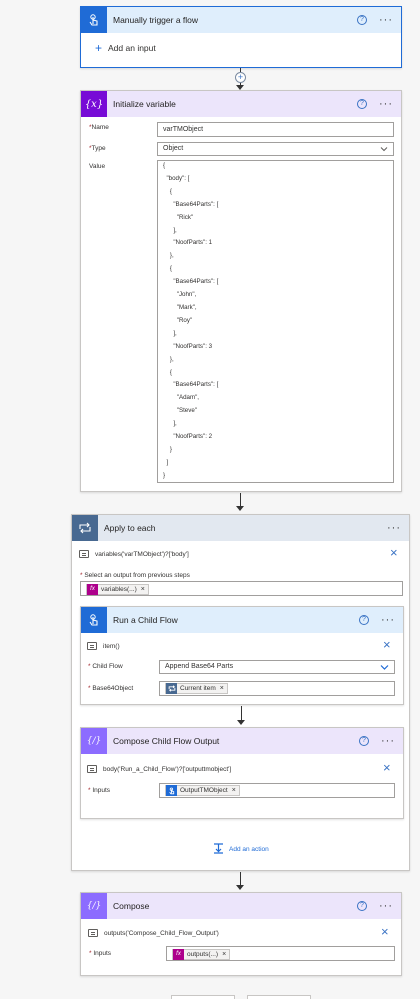 The height and width of the screenshot is (999, 420). I want to click on add-input-button: + Add an input, so click(125, 48).